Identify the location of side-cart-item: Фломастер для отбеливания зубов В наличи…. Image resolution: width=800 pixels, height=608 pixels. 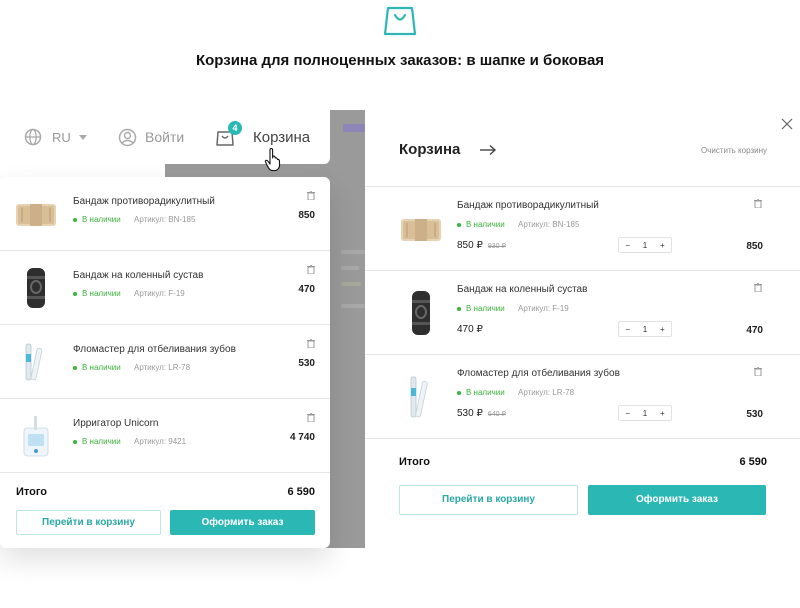
(582, 397).